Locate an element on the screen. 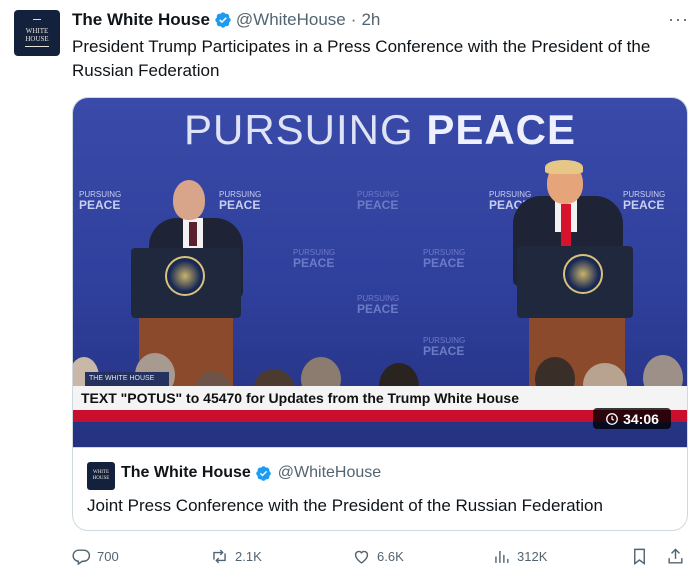 This screenshot has height=584, width=700. quoted-author-name: The White House is located at coordinates (186, 473).